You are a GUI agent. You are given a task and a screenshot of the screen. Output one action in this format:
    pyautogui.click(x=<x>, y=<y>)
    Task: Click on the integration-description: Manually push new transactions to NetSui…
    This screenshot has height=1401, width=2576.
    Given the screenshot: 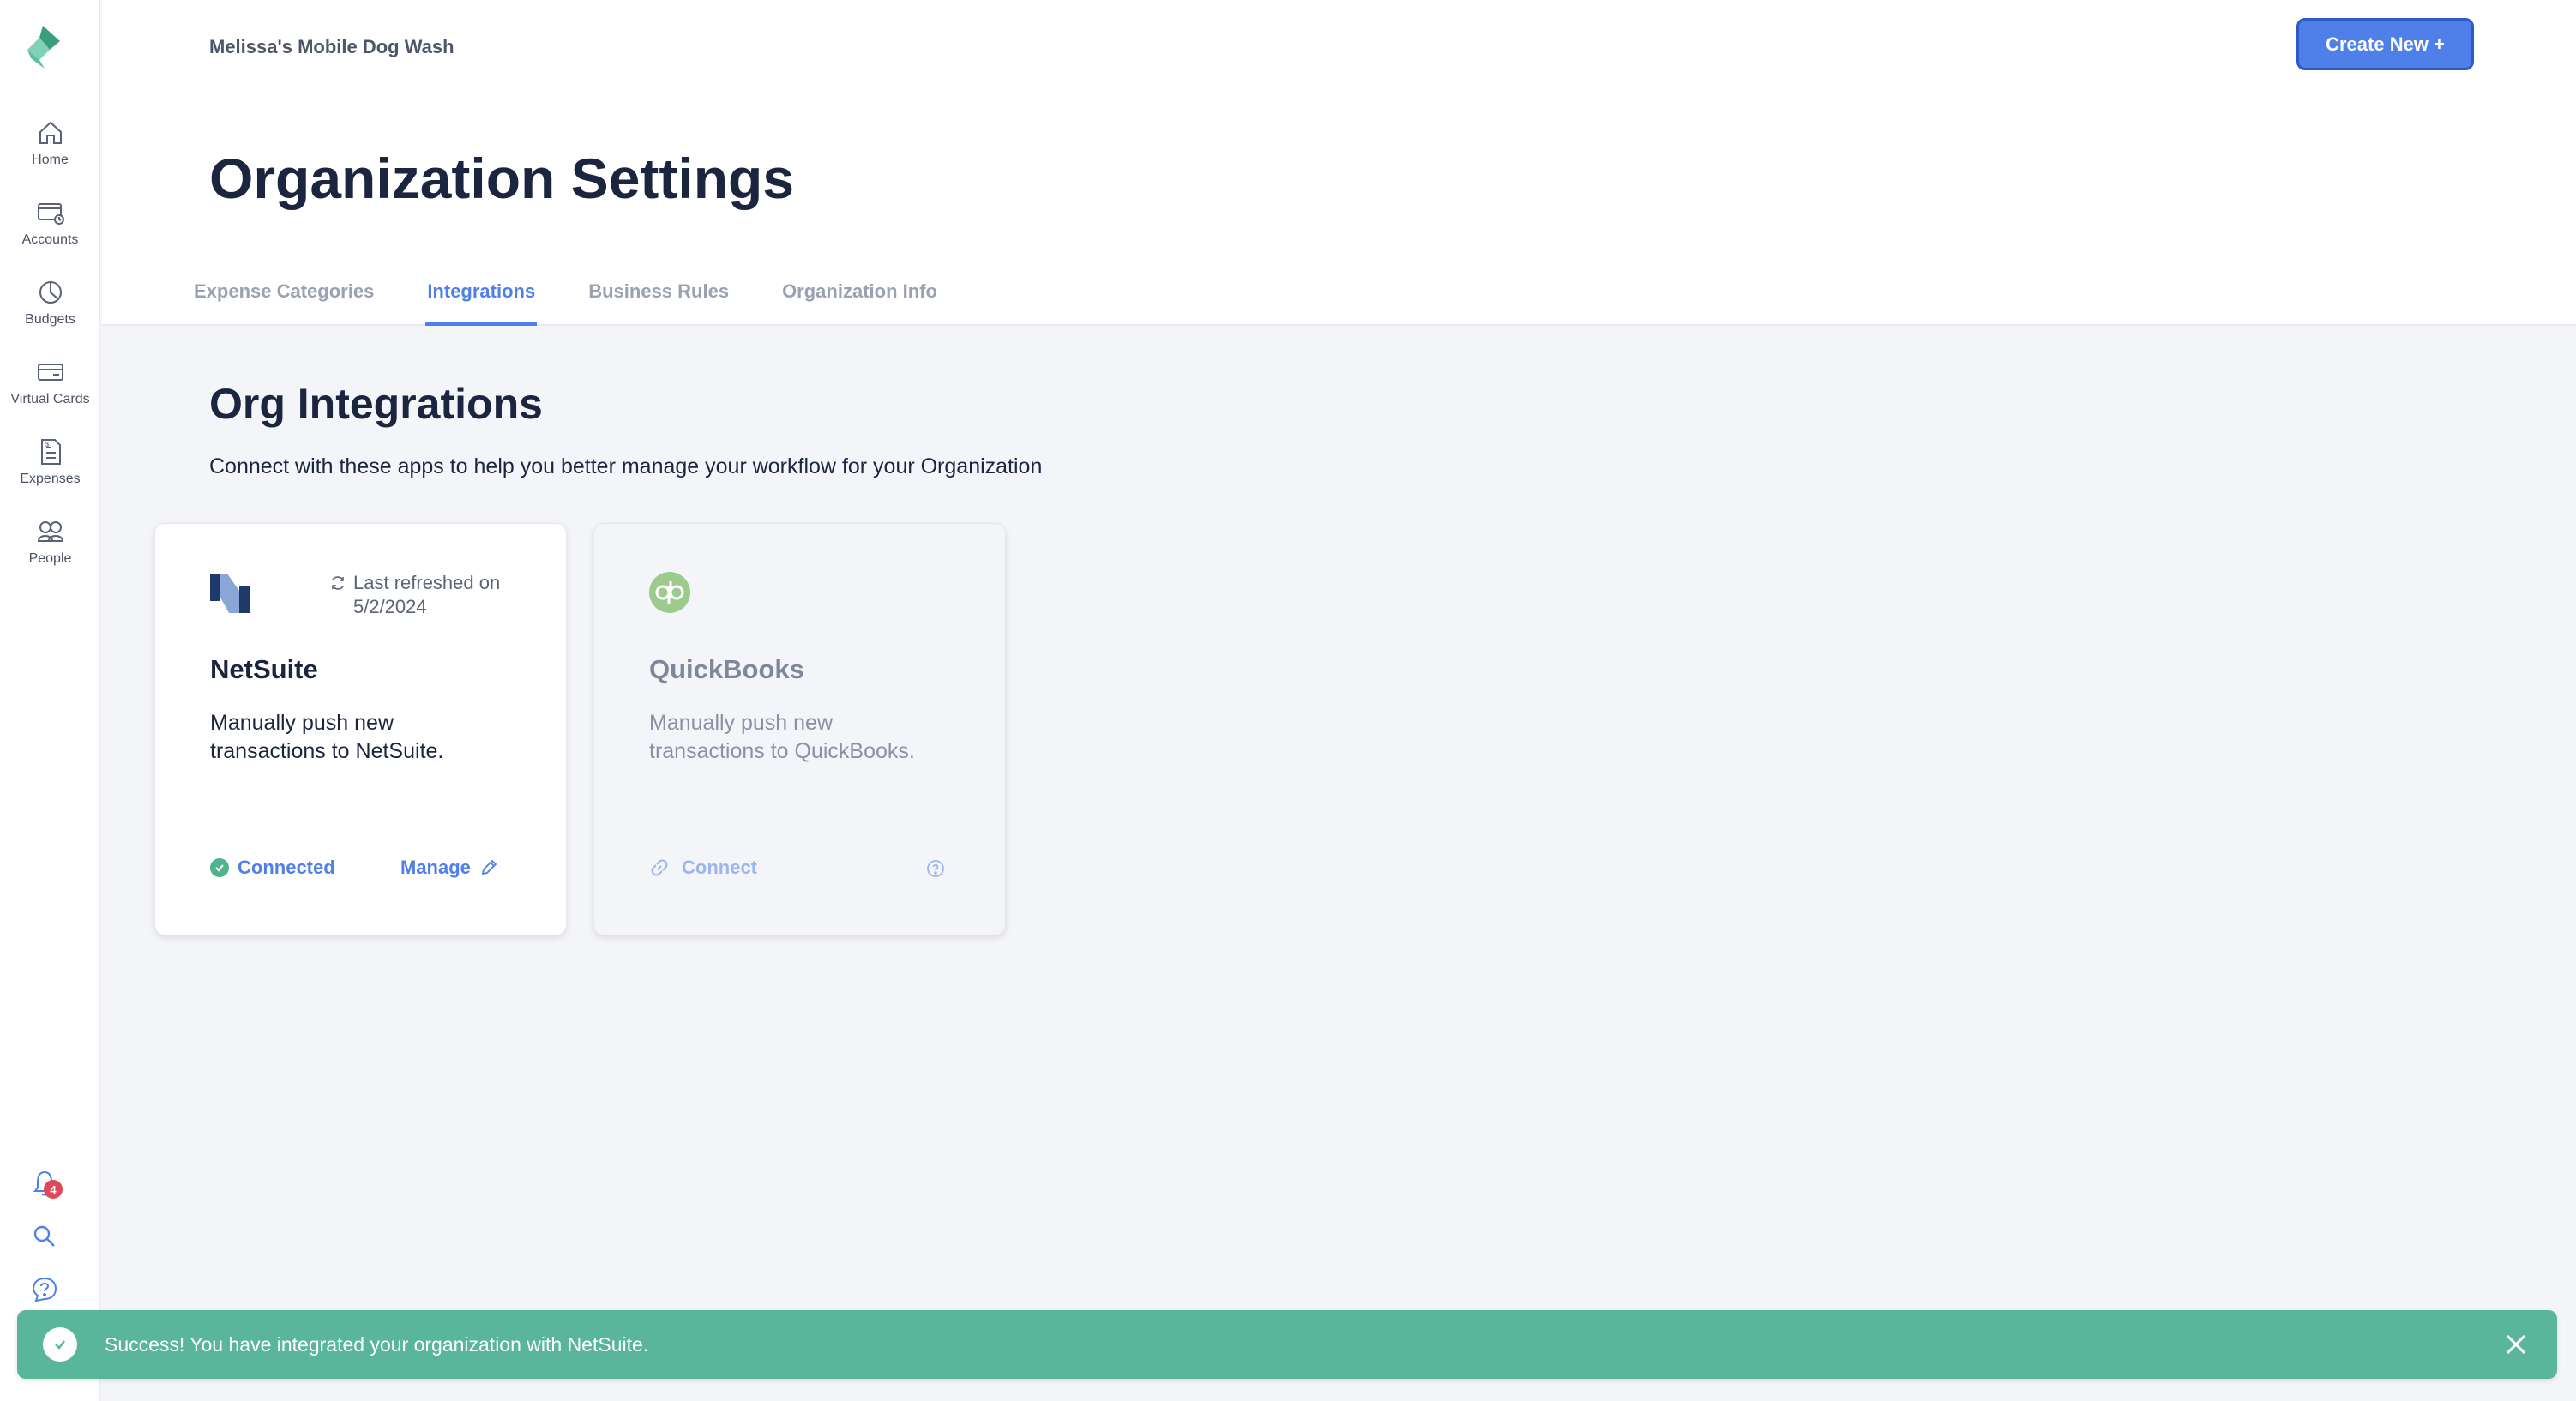 What is the action you would take?
    pyautogui.click(x=327, y=737)
    